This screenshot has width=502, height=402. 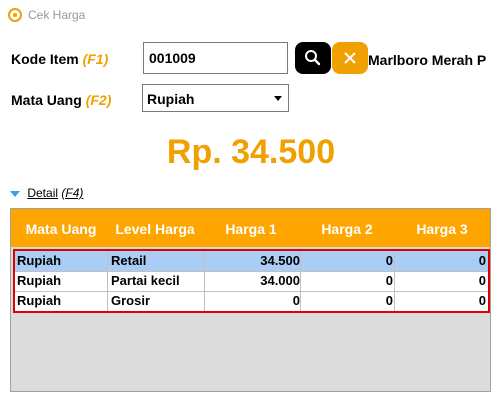 I want to click on header-harga-1: Harga 1, so click(x=251, y=229).